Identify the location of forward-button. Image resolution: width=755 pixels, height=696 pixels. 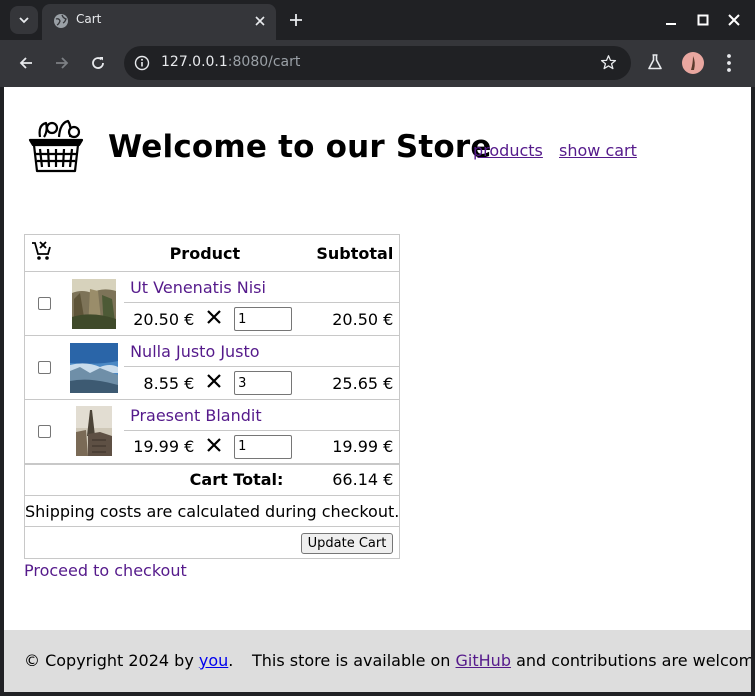
(62, 63).